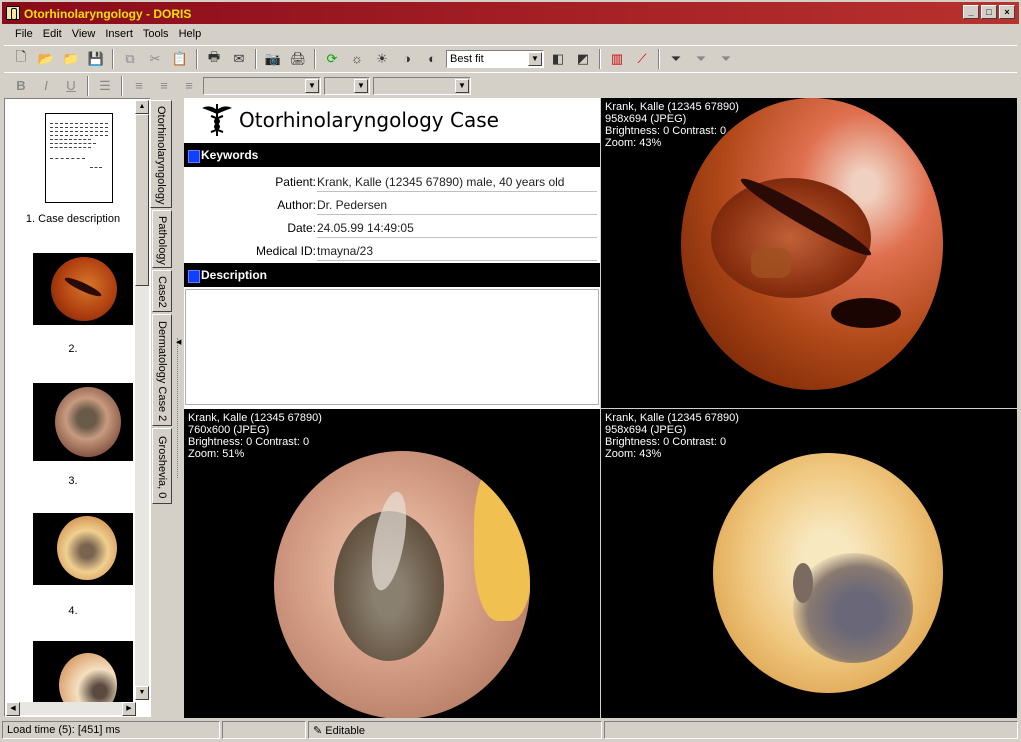 The height and width of the screenshot is (742, 1021). Describe the element at coordinates (676, 59) in the screenshot. I see `filter-icon: ⏷` at that location.